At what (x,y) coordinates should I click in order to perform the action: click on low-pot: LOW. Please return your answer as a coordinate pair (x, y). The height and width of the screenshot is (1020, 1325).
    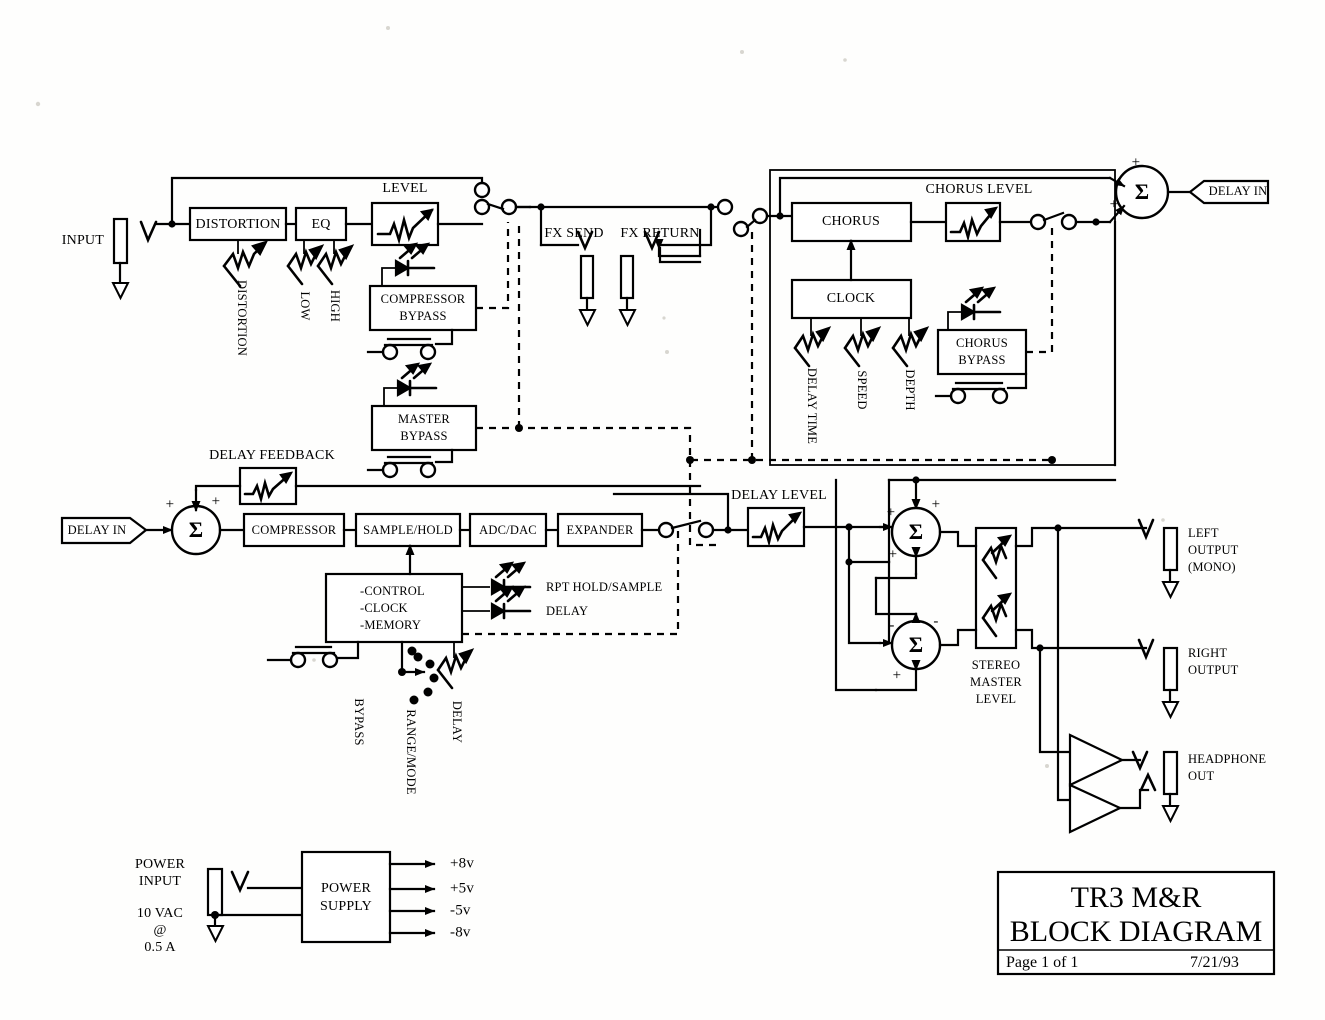
    Looking at the image, I should click on (305, 280).